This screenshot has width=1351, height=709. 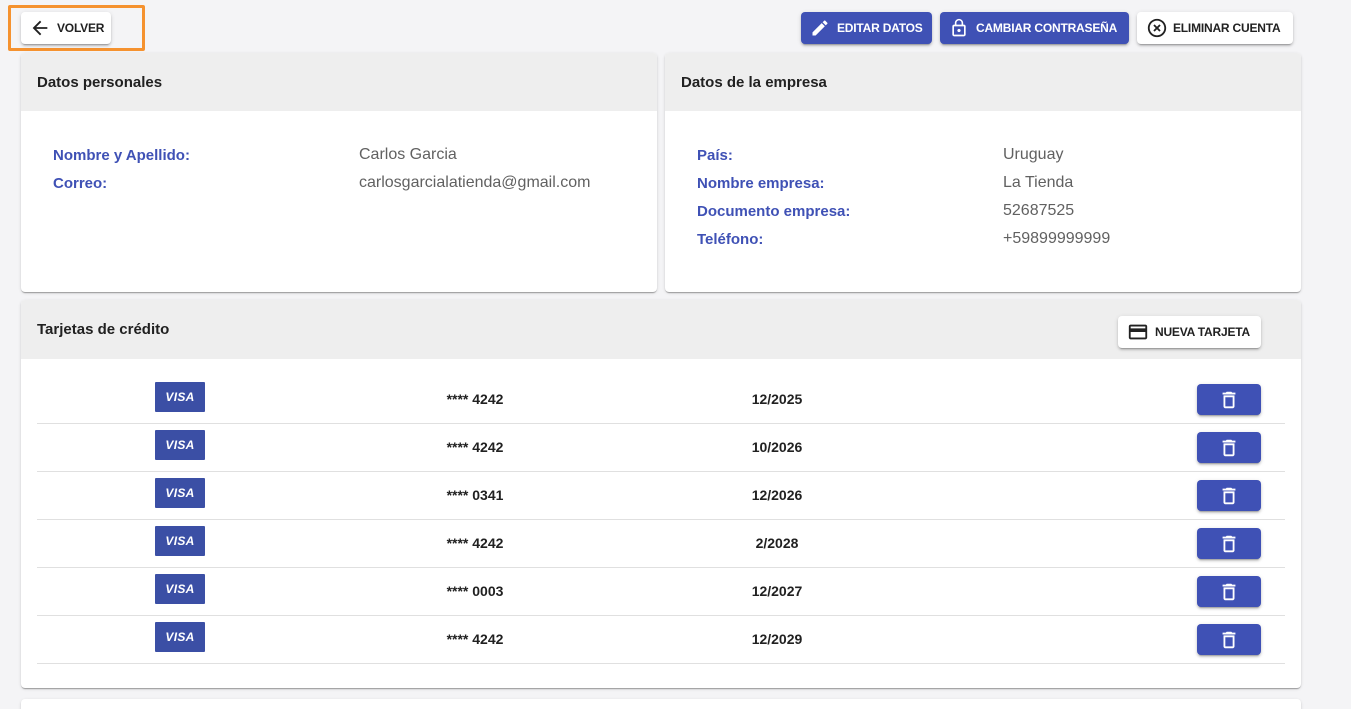 What do you see at coordinates (991, 211) in the screenshot?
I see `field-row-company-document: Documento empresa: 52687525` at bounding box center [991, 211].